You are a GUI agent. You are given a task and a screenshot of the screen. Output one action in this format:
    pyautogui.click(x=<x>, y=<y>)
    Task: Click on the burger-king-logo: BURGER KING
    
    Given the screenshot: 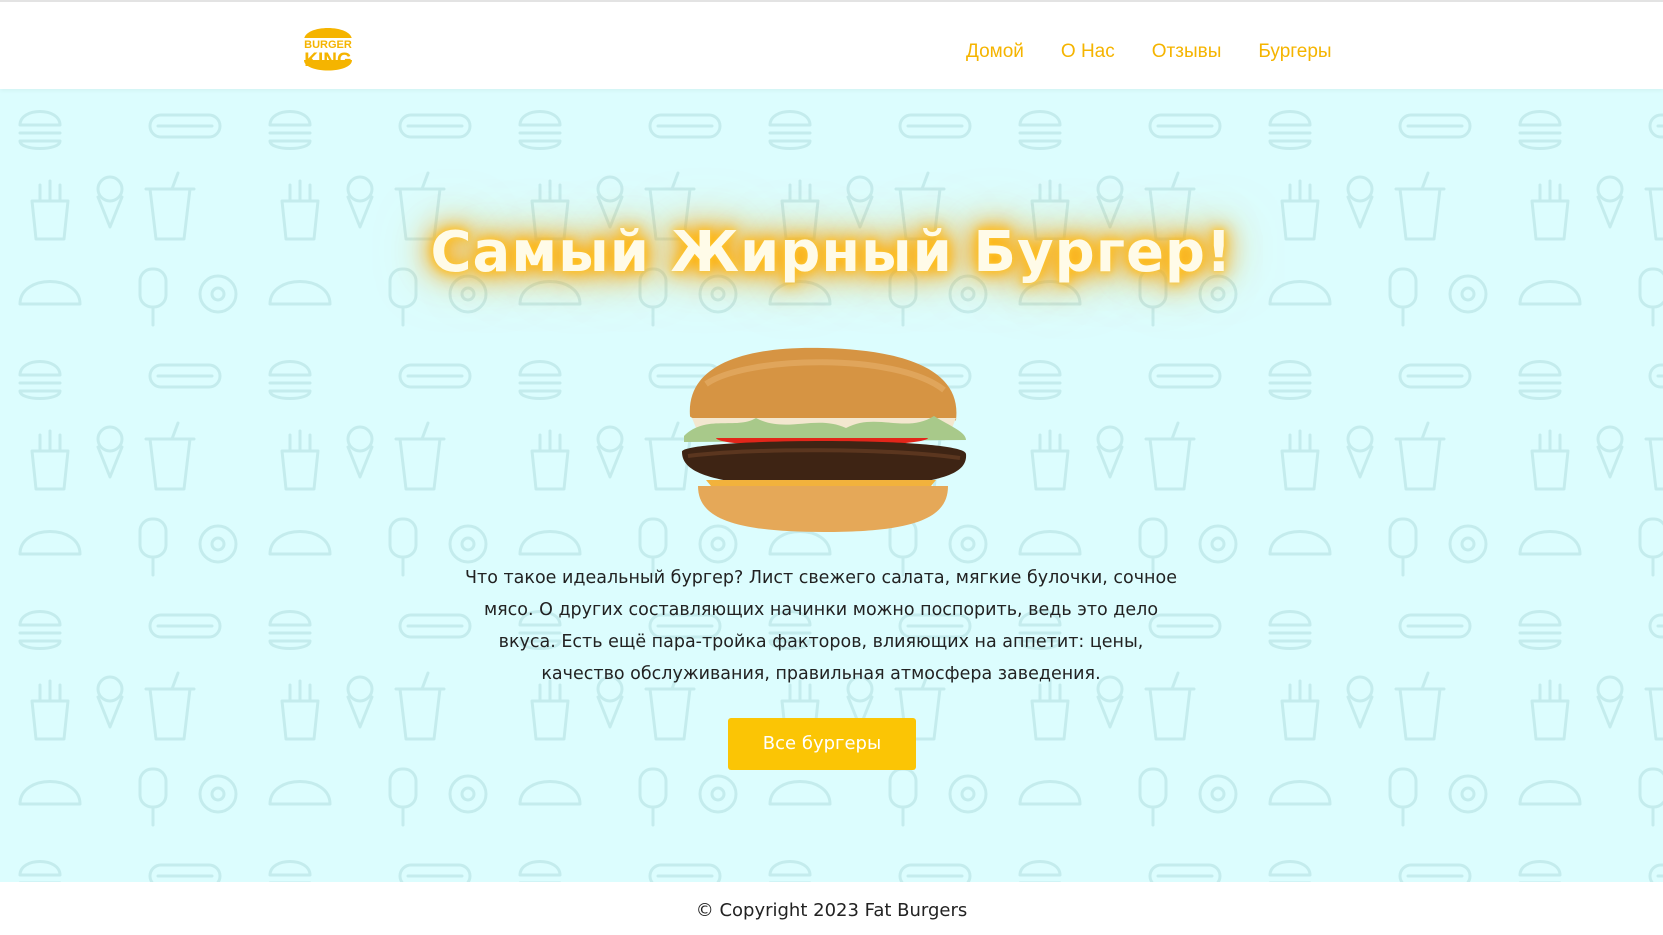 What is the action you would take?
    pyautogui.click(x=328, y=48)
    